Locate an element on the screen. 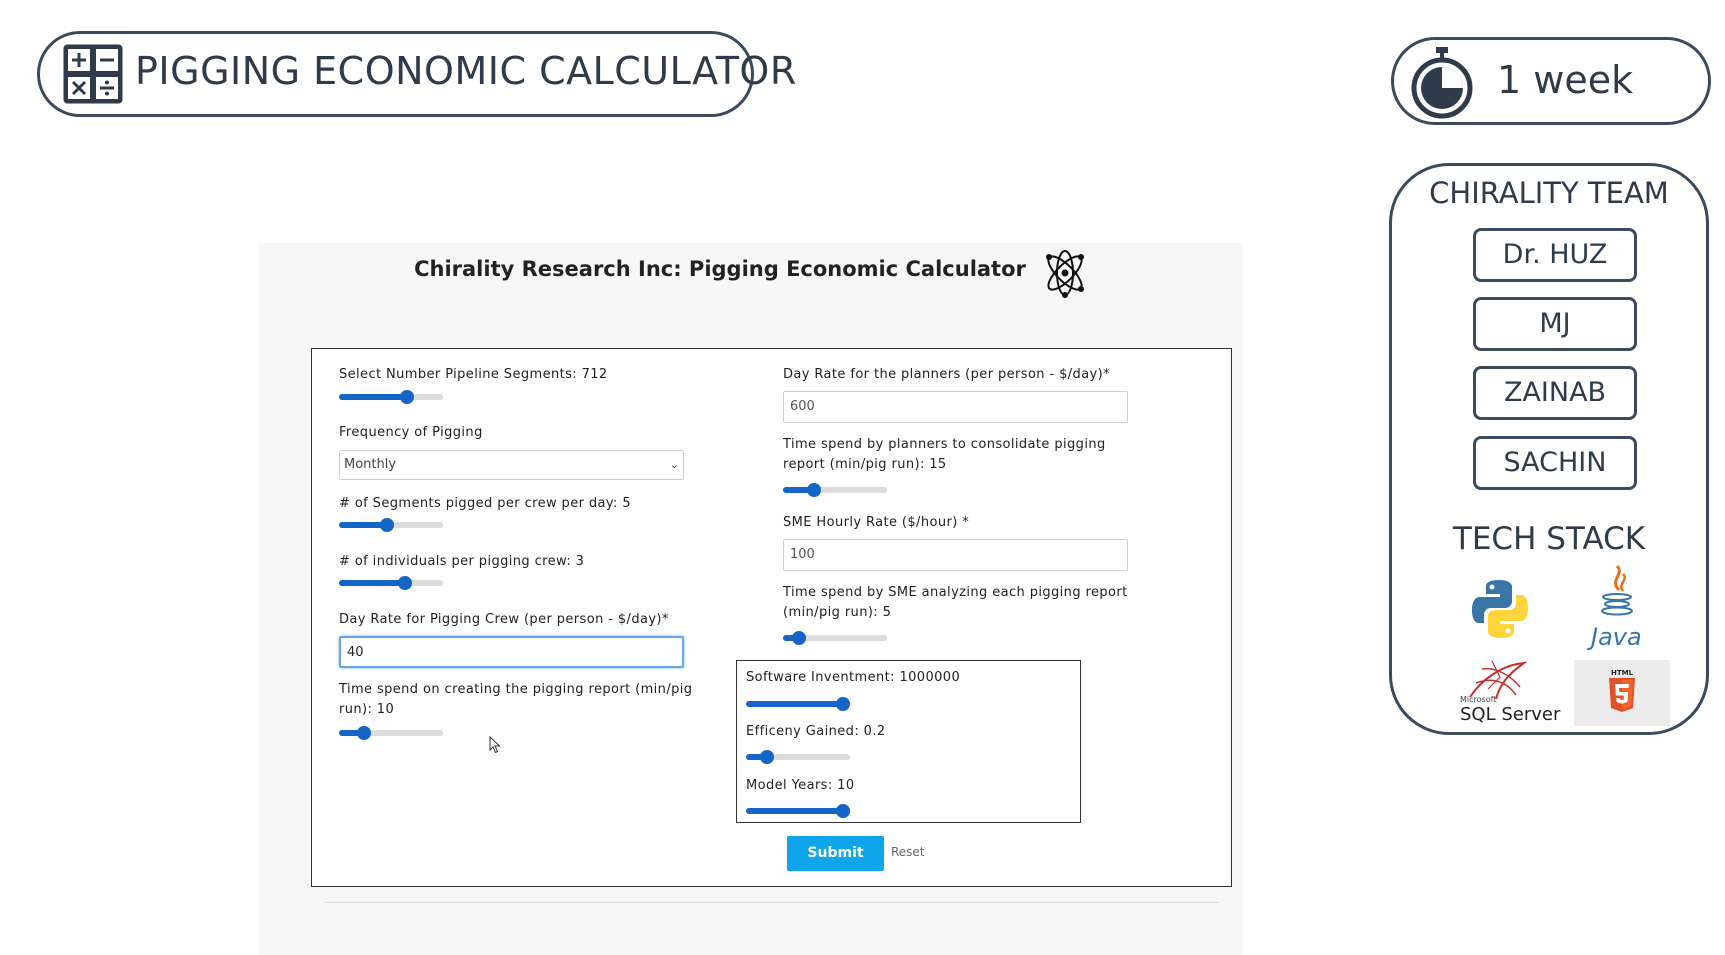 The width and height of the screenshot is (1725, 955). software-investment-slider is located at coordinates (798, 704).